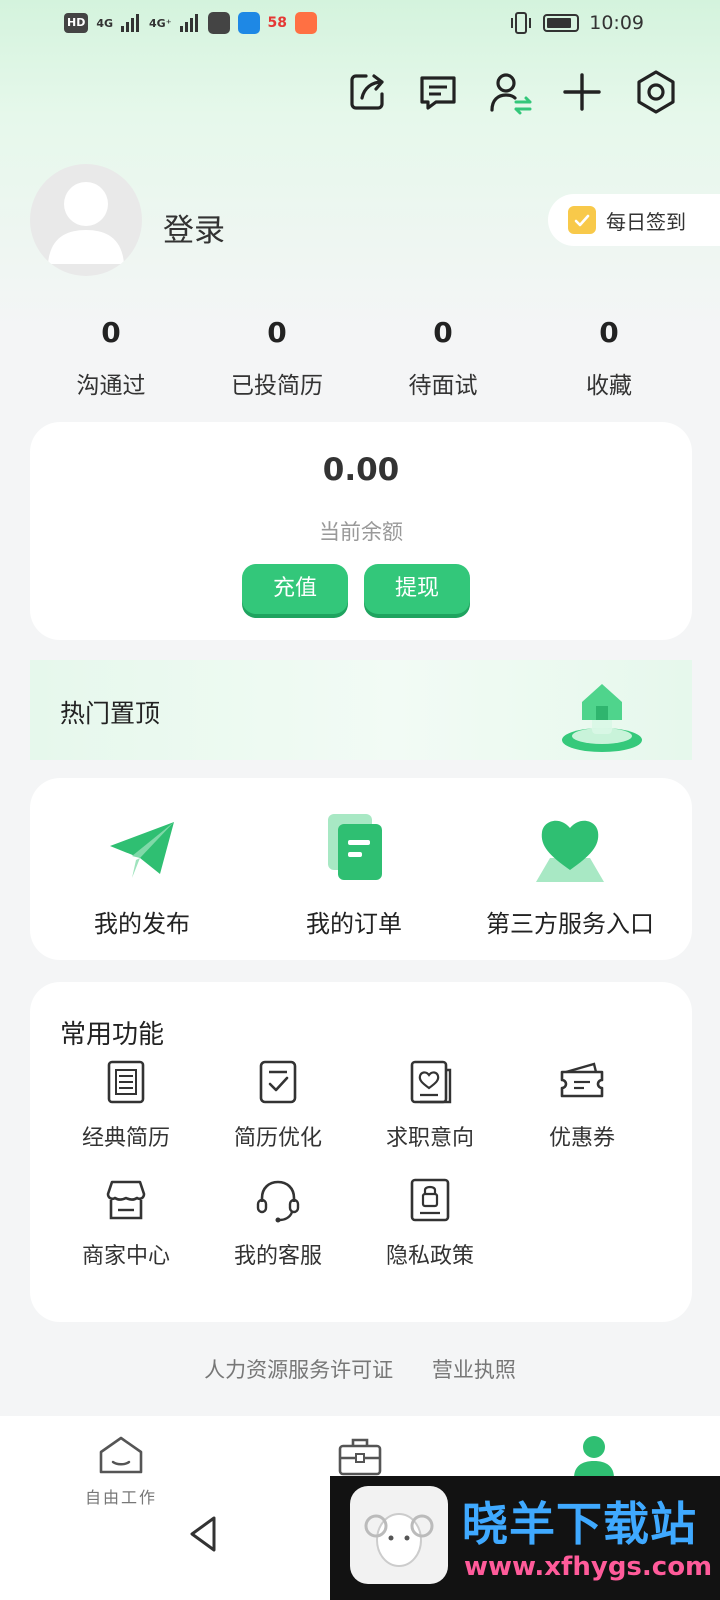 Image resolution: width=720 pixels, height=1600 pixels. What do you see at coordinates (581, 1138) in the screenshot?
I see `function-label: 优惠券` at bounding box center [581, 1138].